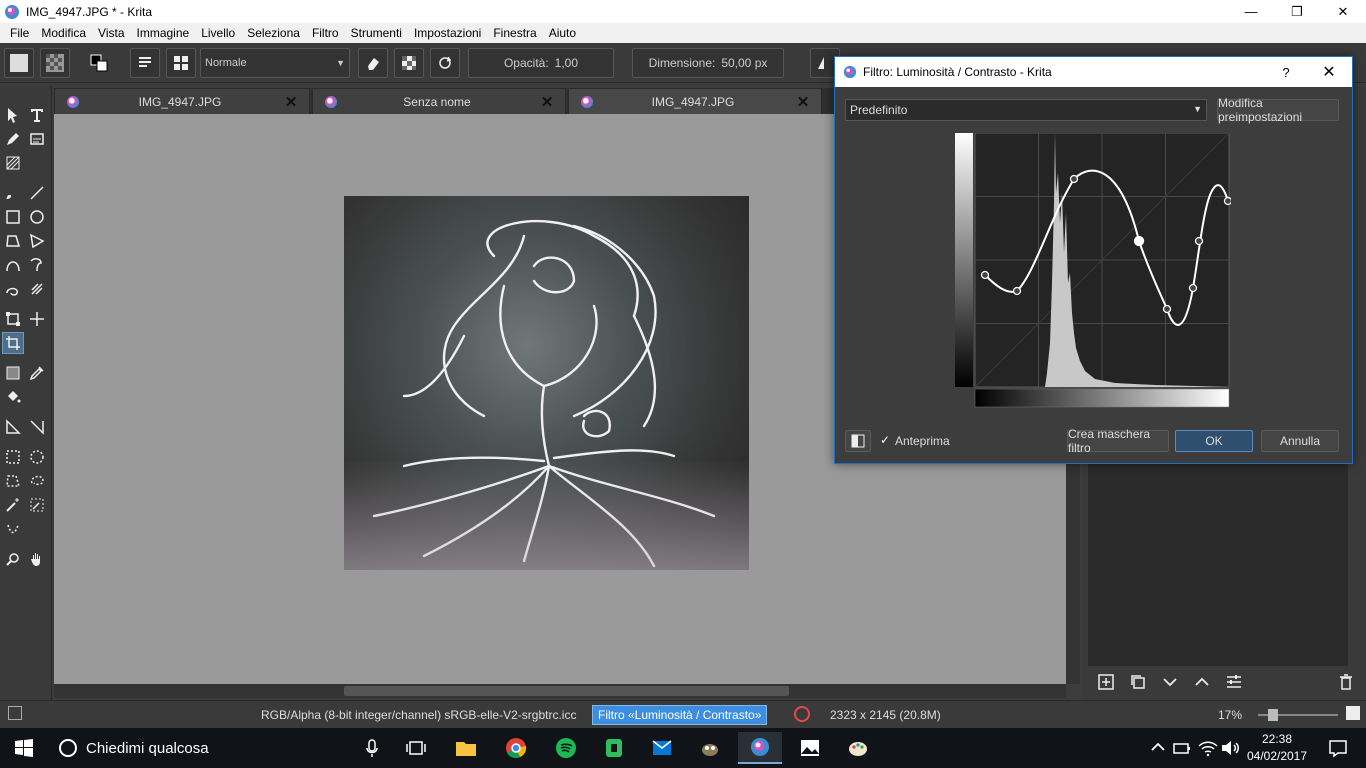  Describe the element at coordinates (325, 33) in the screenshot. I see `menu-filtro: Filtro` at that location.